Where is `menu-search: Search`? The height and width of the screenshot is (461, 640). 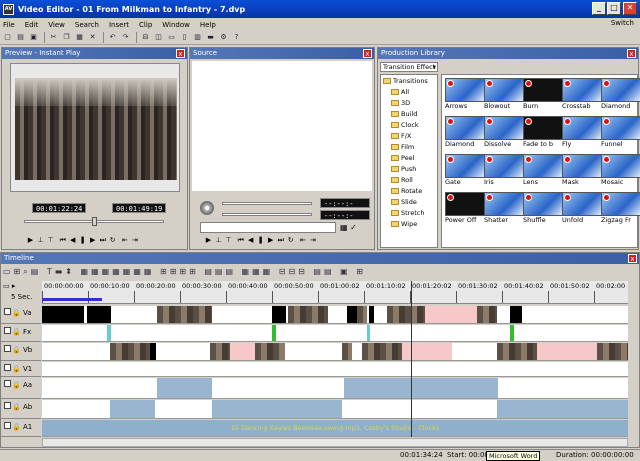
menu-search: Search is located at coordinates (87, 25).